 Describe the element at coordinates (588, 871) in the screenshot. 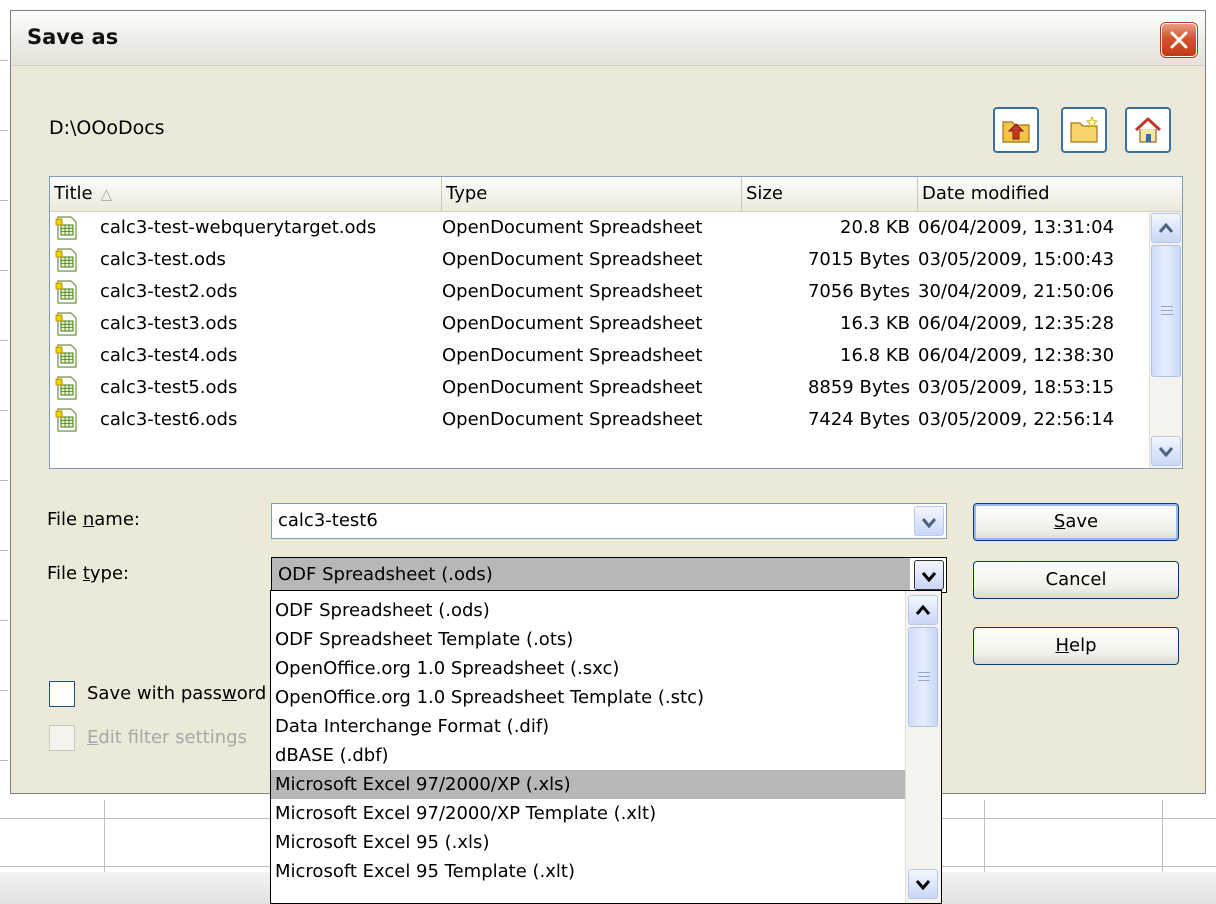

I see `file-type-option: Microsoft Excel 95 Template (.xlt)` at that location.